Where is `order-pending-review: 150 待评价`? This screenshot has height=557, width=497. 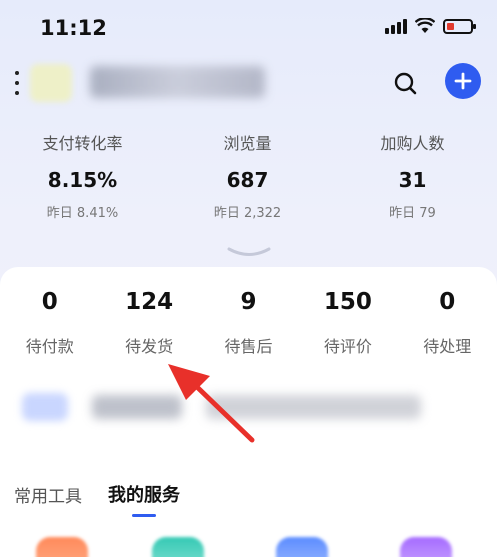 order-pending-review: 150 待评价 is located at coordinates (347, 323).